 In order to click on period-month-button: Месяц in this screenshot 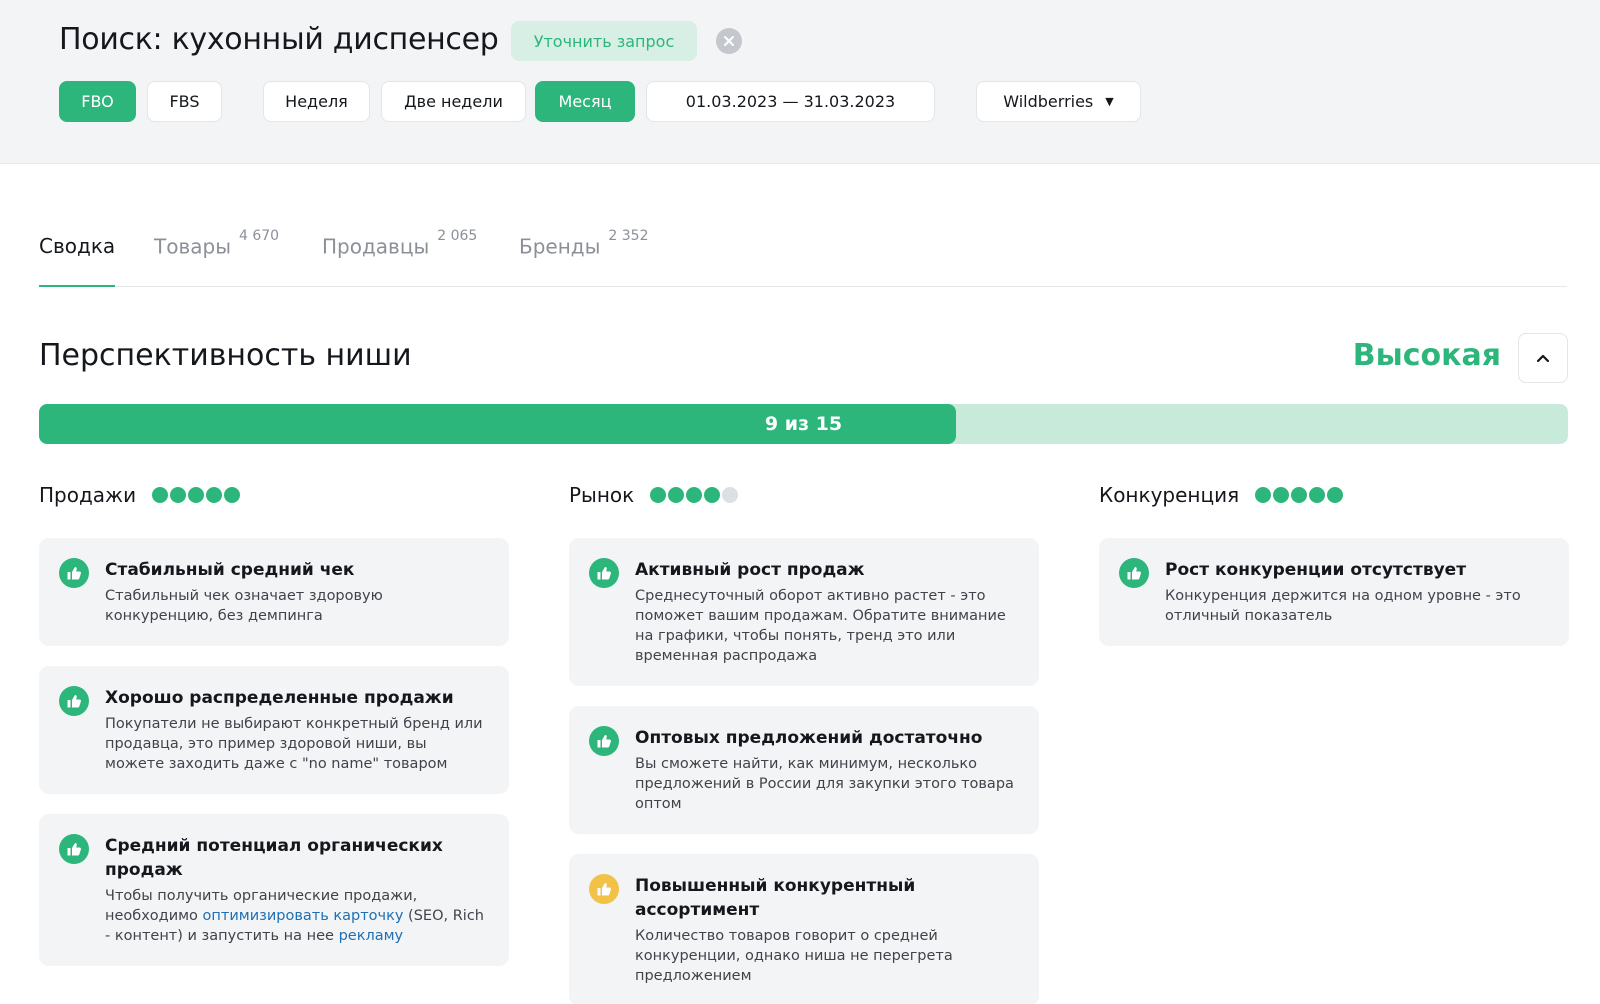, I will do `click(585, 101)`.